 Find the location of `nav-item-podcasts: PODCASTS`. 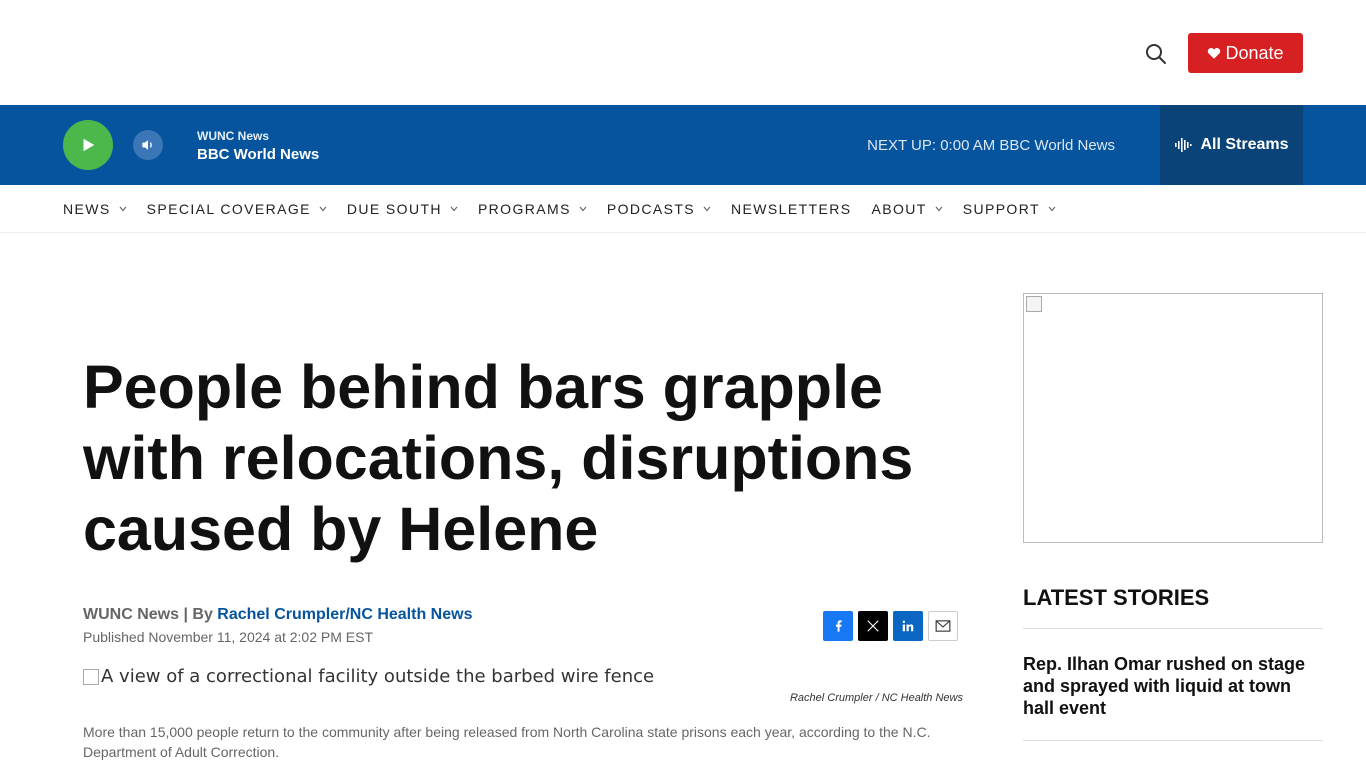

nav-item-podcasts: PODCASTS is located at coordinates (659, 209).